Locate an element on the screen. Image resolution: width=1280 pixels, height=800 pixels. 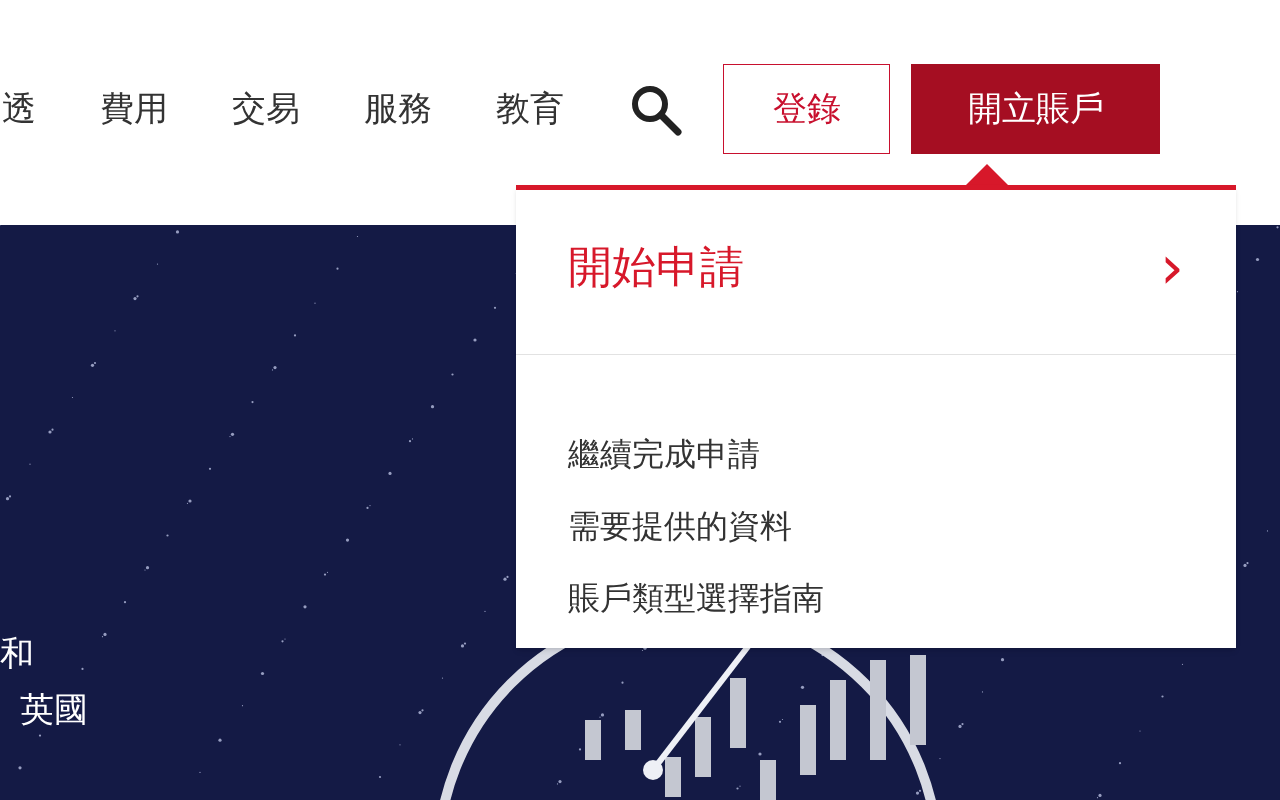
hero-text: 英國 is located at coordinates (54, 709).